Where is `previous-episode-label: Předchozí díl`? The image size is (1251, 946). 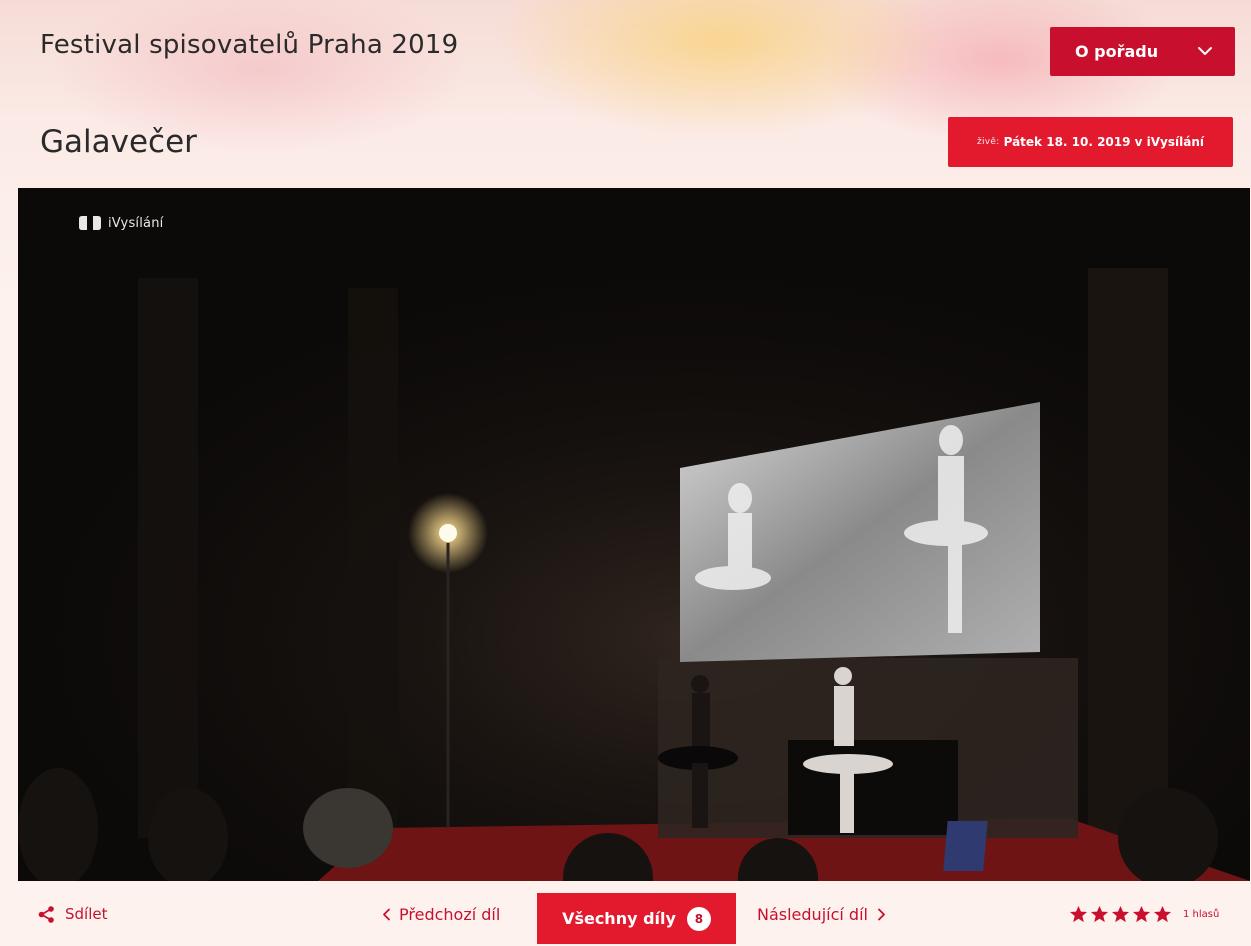 previous-episode-label: Předchozí díl is located at coordinates (450, 914).